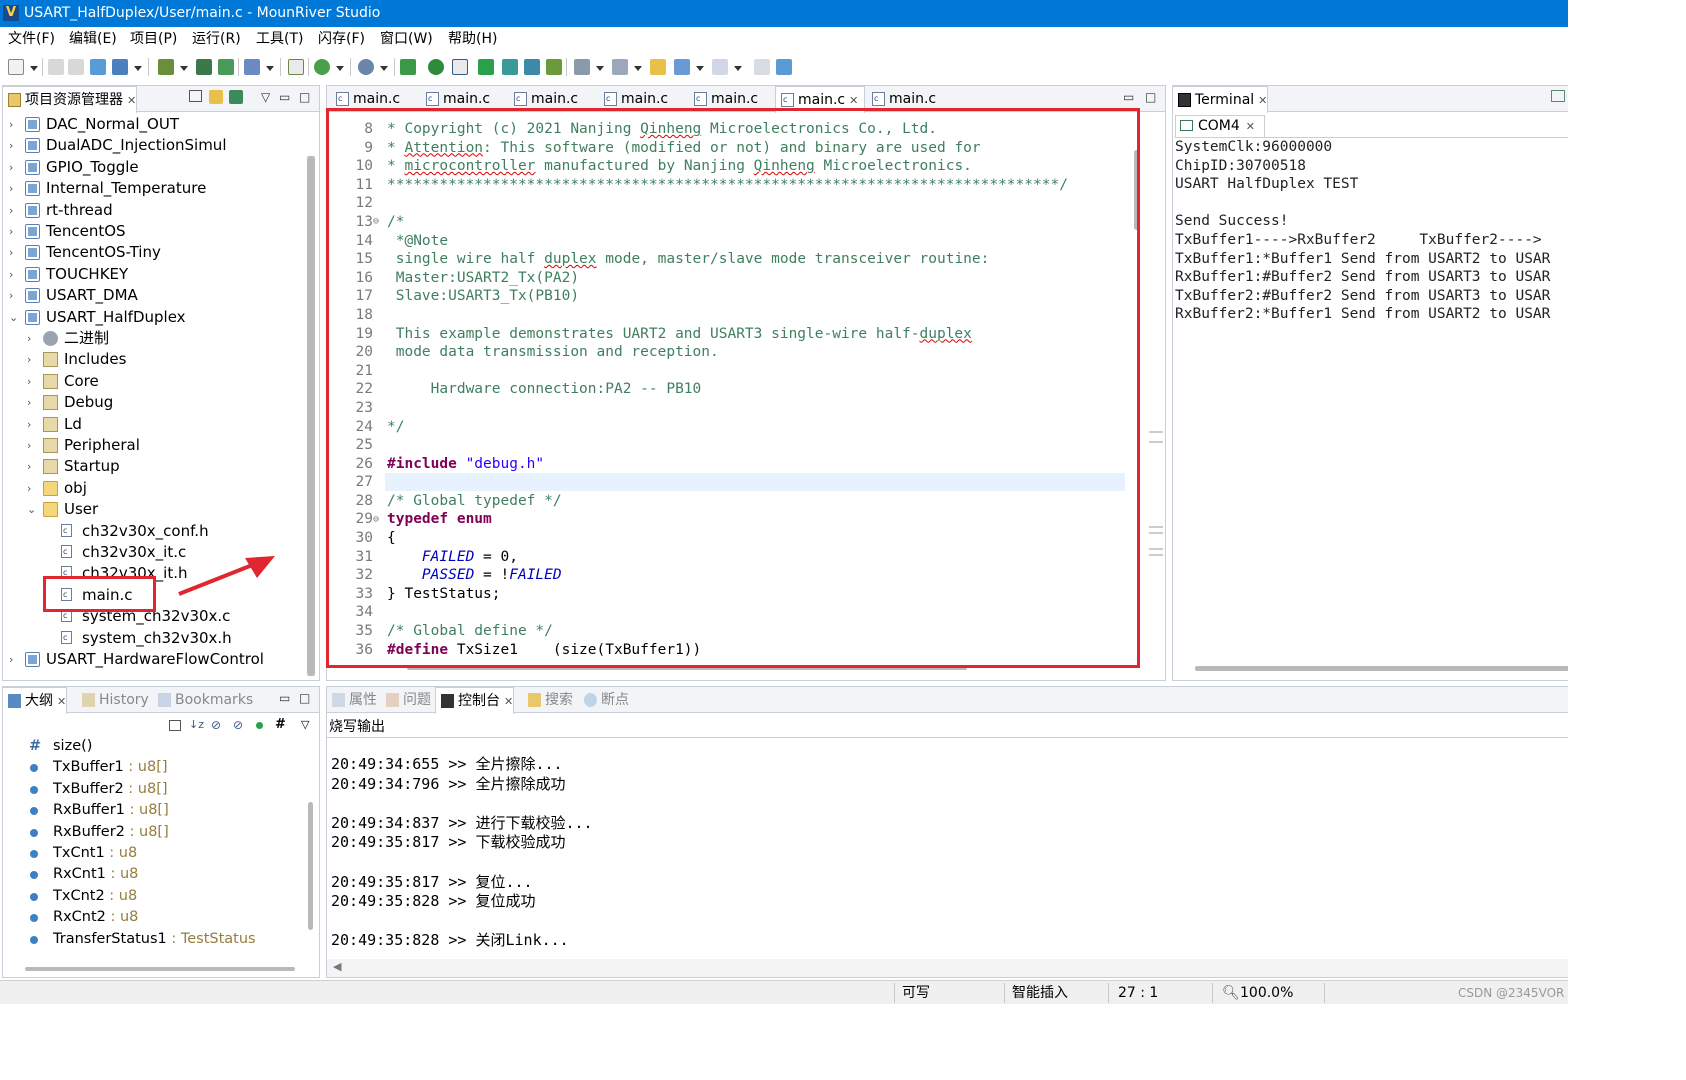 The image size is (1686, 1080). Describe the element at coordinates (216, 39) in the screenshot. I see `menu-run: 运行(R)` at that location.